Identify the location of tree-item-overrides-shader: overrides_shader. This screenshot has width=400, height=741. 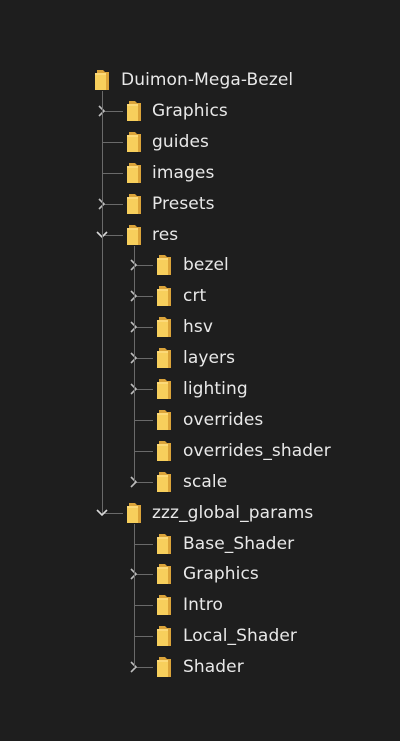
(243, 451).